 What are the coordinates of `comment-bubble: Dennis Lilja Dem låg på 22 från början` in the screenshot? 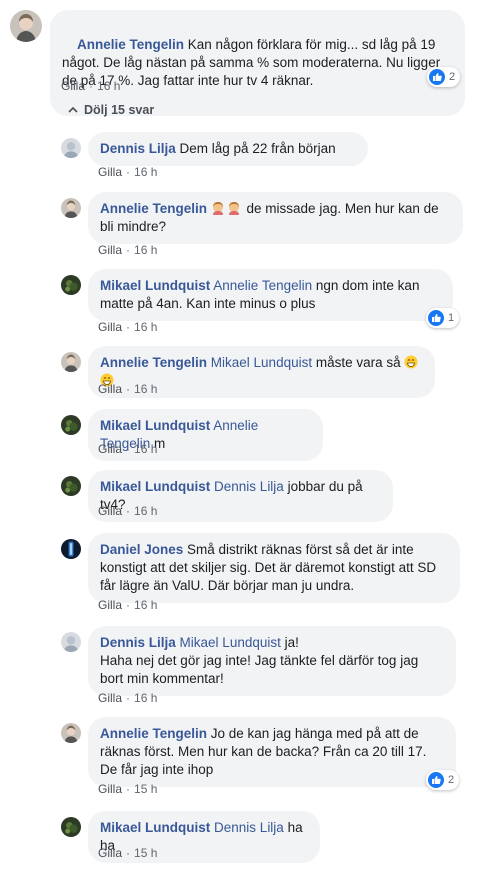 It's located at (228, 149).